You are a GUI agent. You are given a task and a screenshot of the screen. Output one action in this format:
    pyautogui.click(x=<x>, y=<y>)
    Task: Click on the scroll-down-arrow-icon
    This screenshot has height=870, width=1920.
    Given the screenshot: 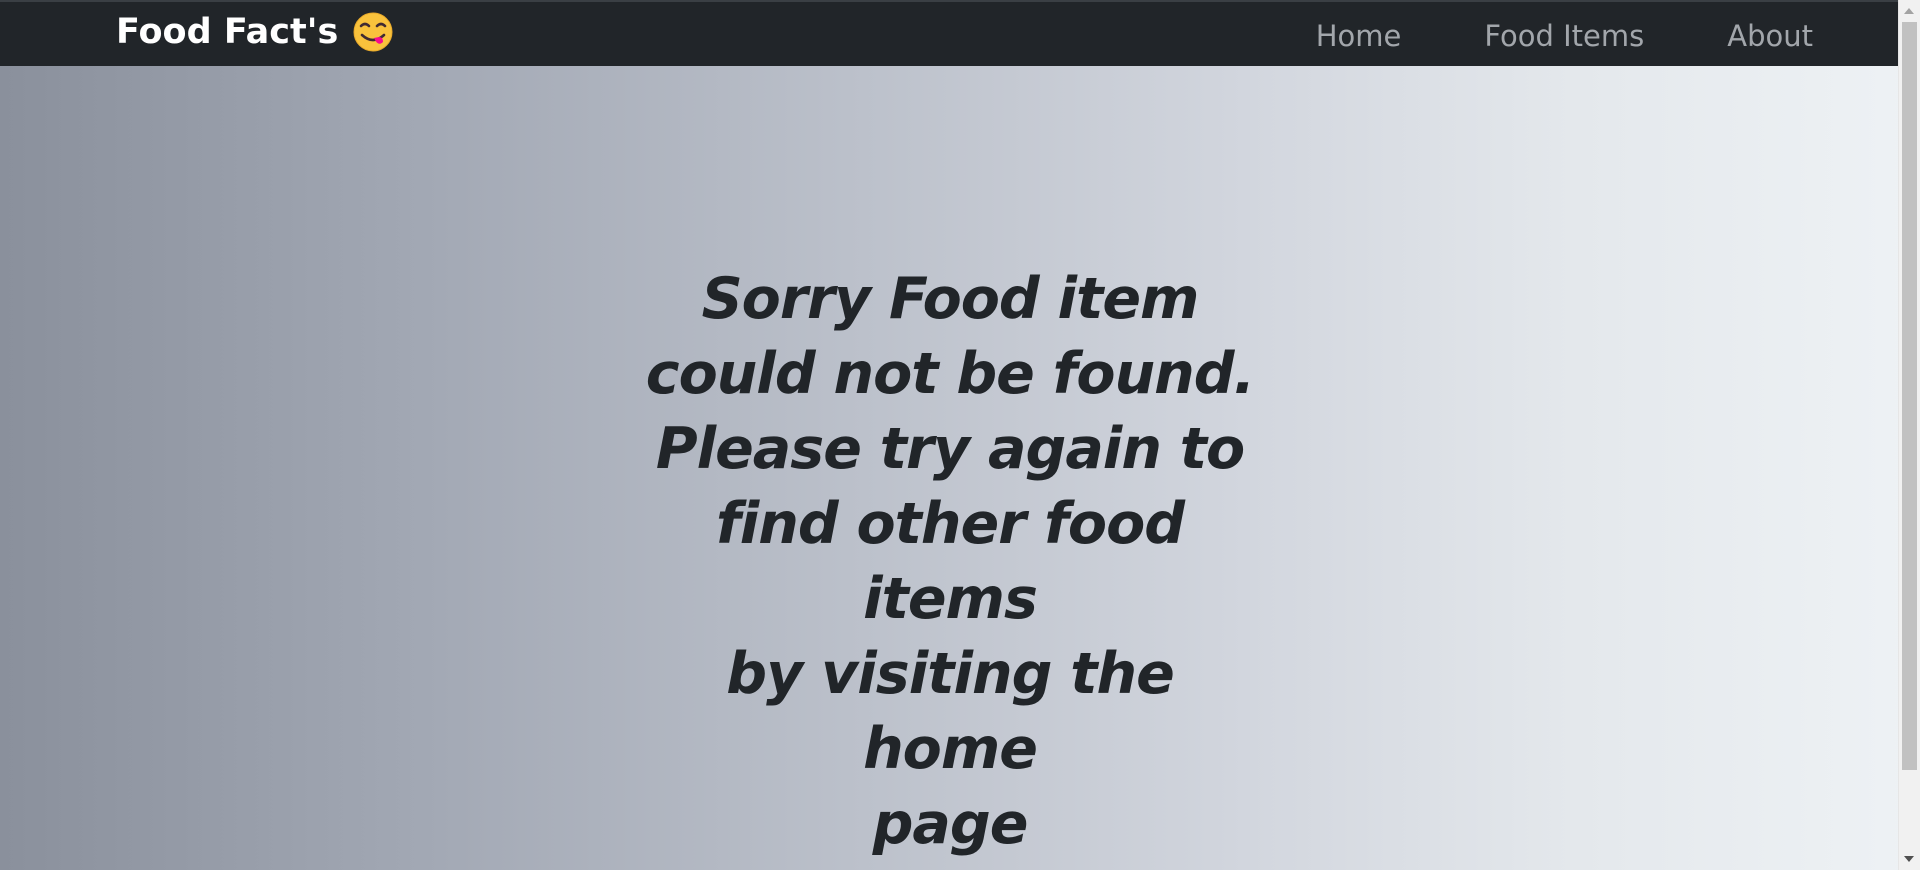 What is the action you would take?
    pyautogui.click(x=1909, y=859)
    